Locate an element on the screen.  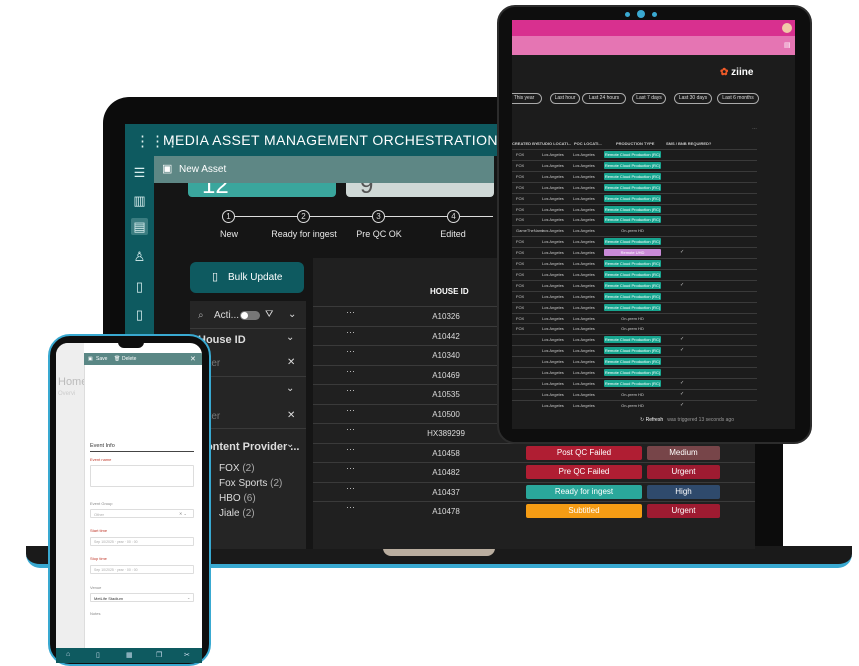
house-id-column-header: HOUSE ID is located at coordinates (449, 291).